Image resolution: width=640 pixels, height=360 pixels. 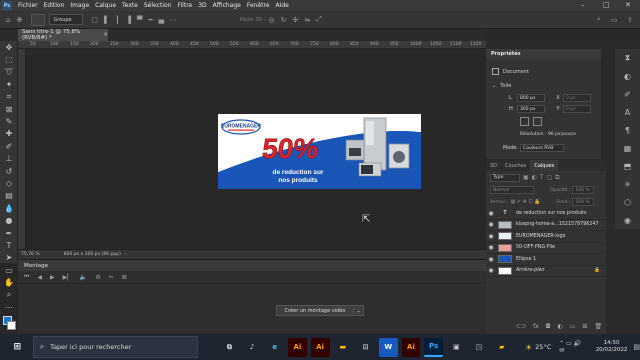 What do you see at coordinates (534, 177) in the screenshot?
I see `filter-adjust-icon: ◐` at bounding box center [534, 177].